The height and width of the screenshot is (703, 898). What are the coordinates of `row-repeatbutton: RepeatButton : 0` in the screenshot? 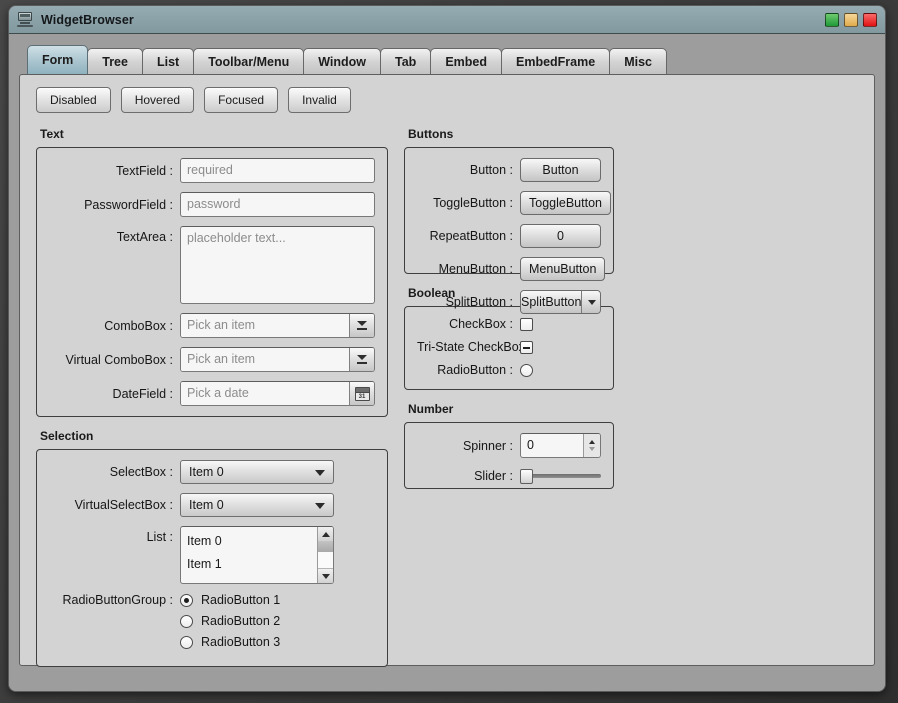 It's located at (509, 236).